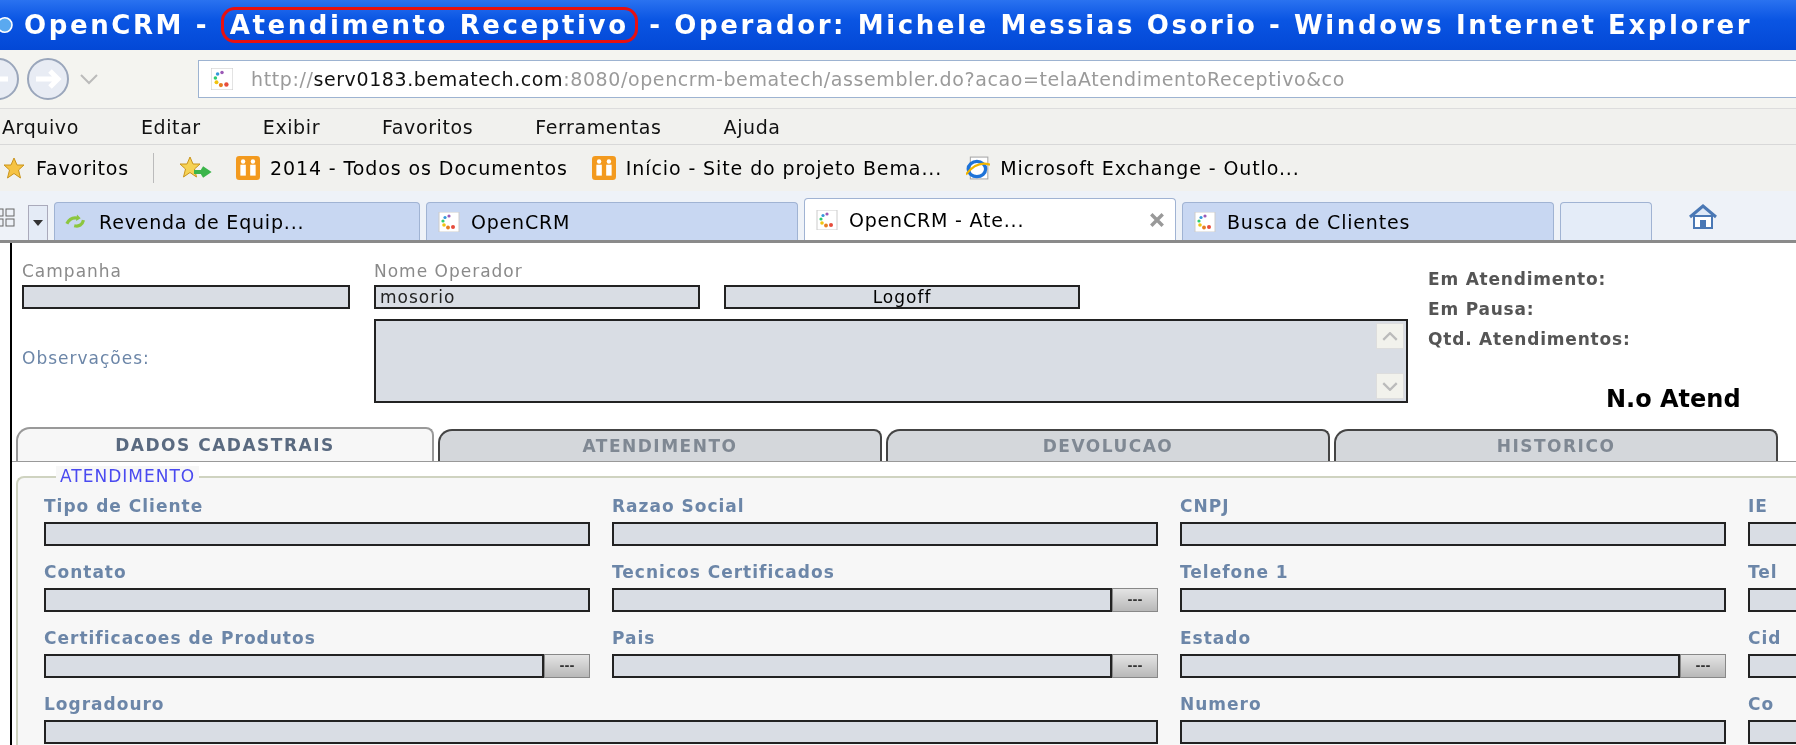 This screenshot has height=745, width=1796. I want to click on field-label: Campanha, so click(73, 271).